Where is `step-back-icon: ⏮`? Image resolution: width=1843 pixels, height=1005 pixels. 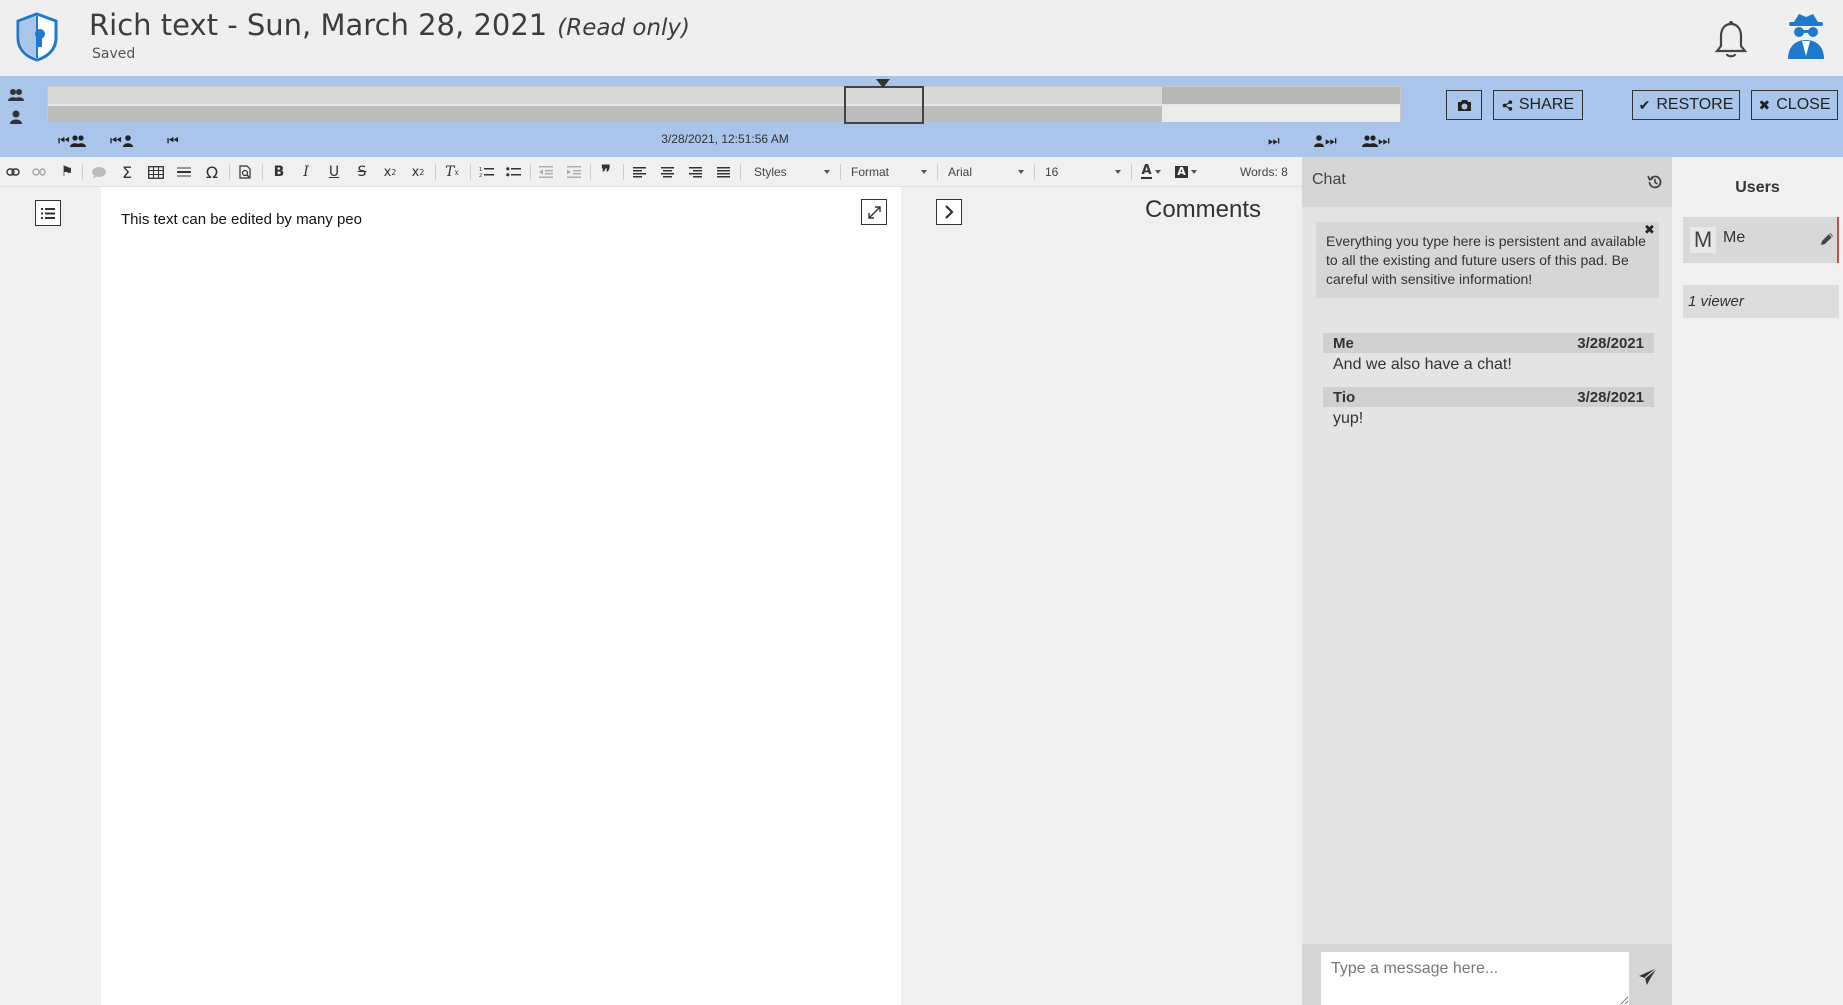 step-back-icon: ⏮ is located at coordinates (173, 141).